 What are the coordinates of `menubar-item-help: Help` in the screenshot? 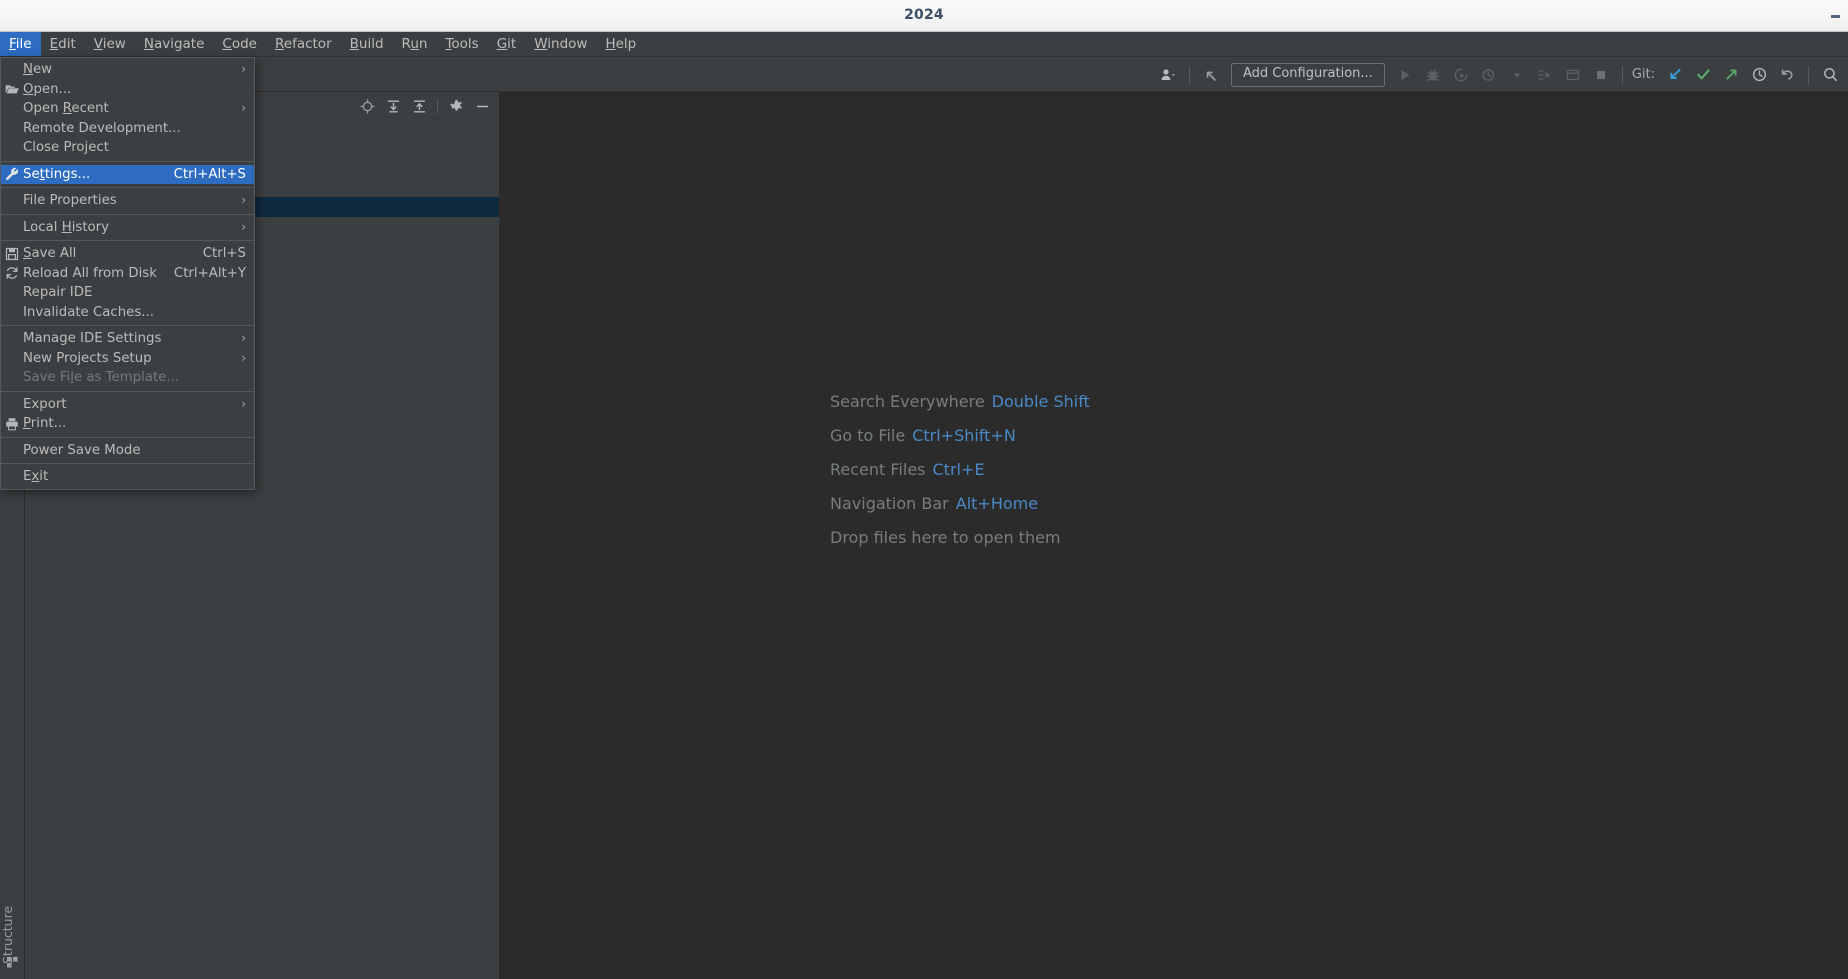 It's located at (620, 44).